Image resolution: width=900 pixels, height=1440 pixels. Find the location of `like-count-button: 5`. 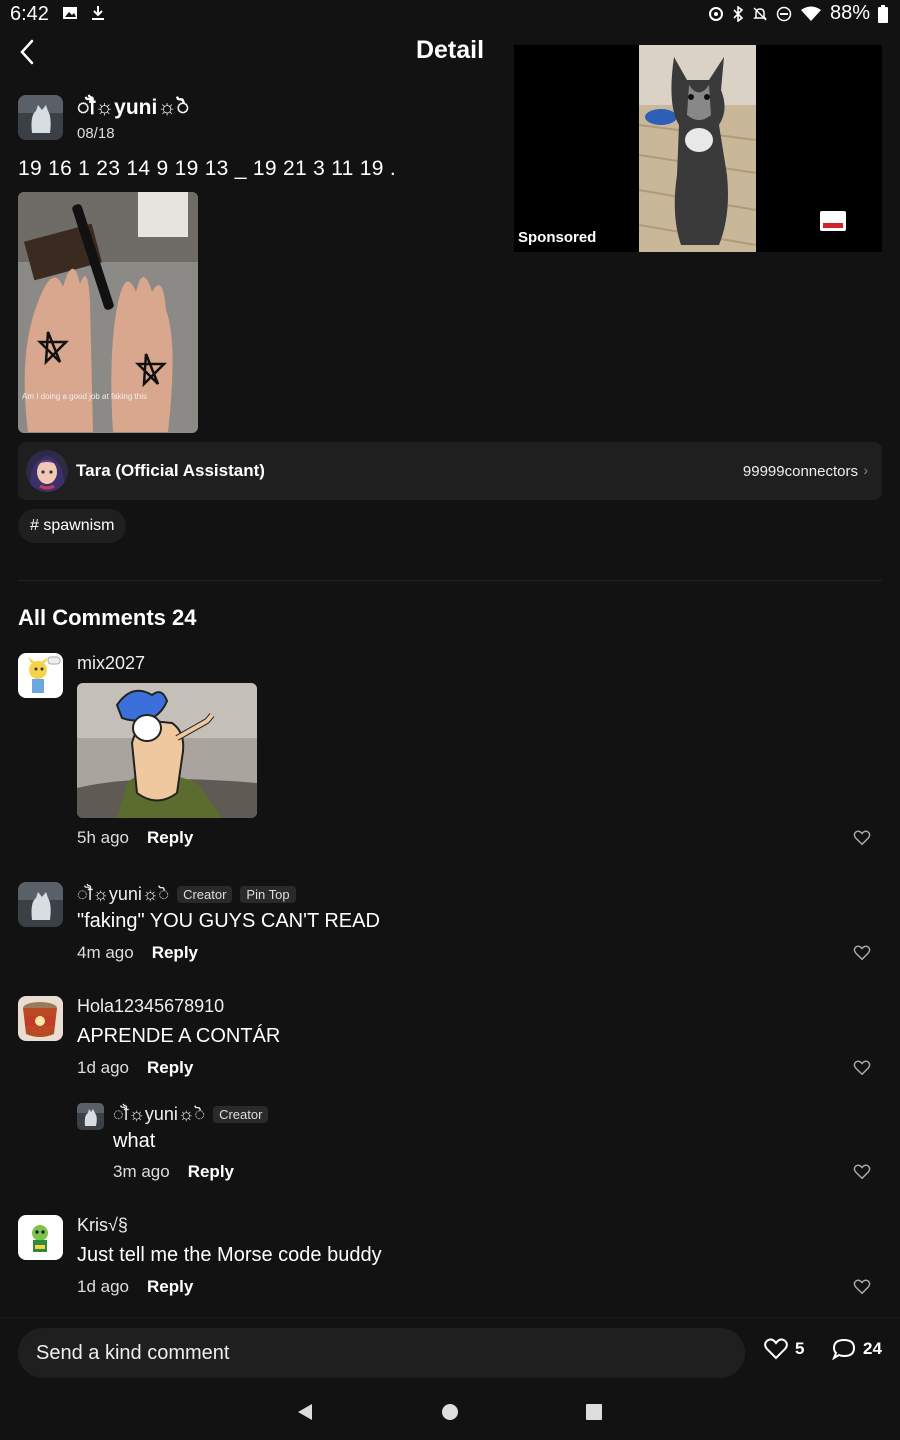

like-count-button: 5 is located at coordinates (784, 1349).